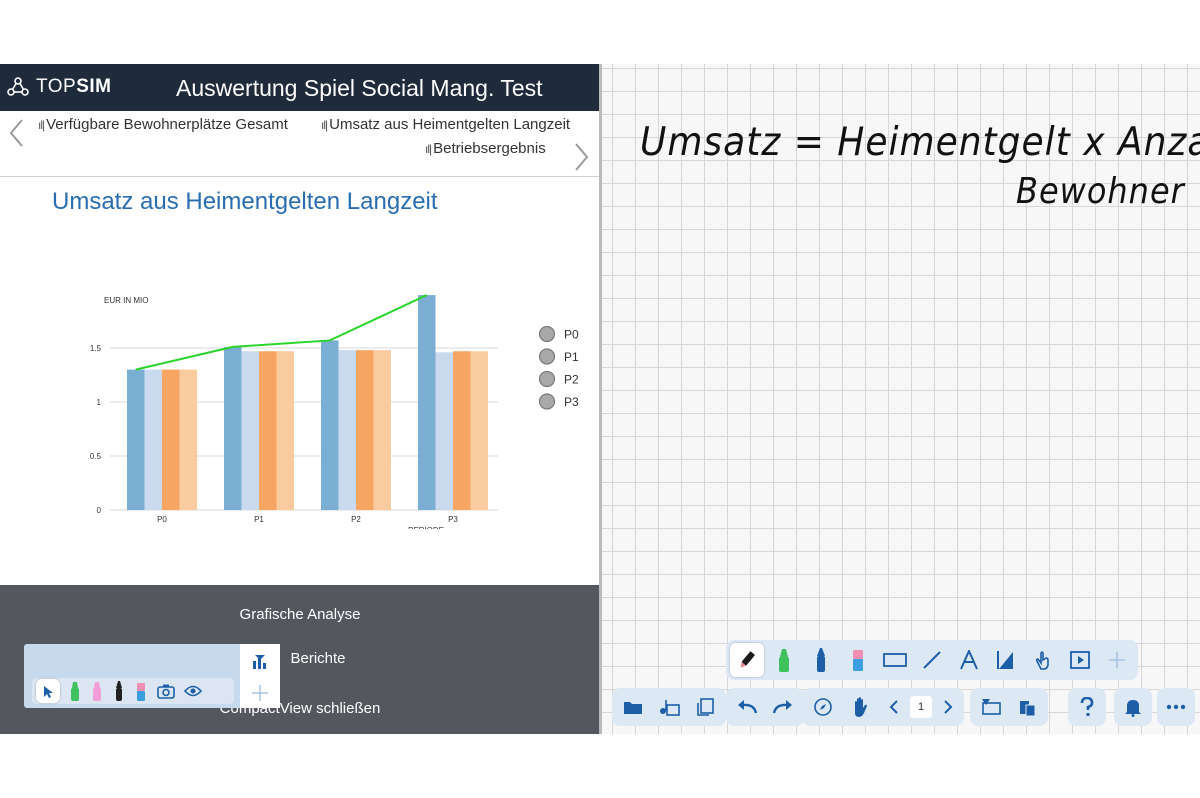 The height and width of the screenshot is (798, 1200). What do you see at coordinates (895, 660) in the screenshot?
I see `rectangle-icon` at bounding box center [895, 660].